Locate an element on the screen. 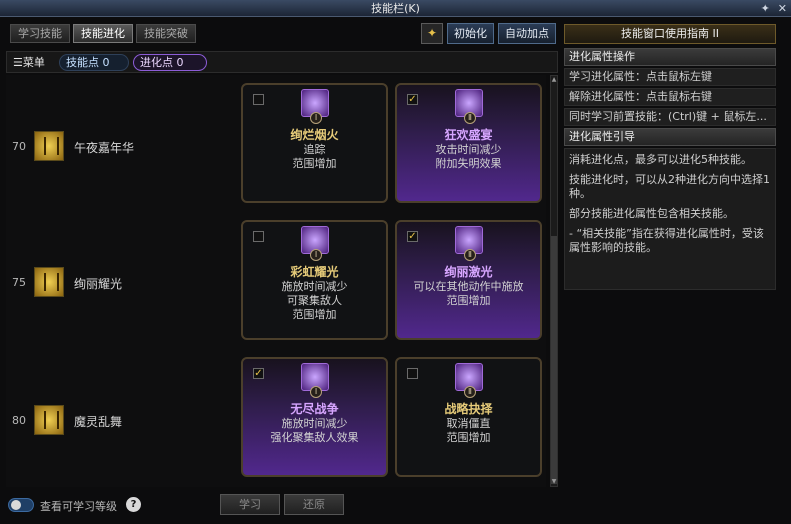 The width and height of the screenshot is (791, 524). scroll-up-icon: ▲ is located at coordinates (554, 80).